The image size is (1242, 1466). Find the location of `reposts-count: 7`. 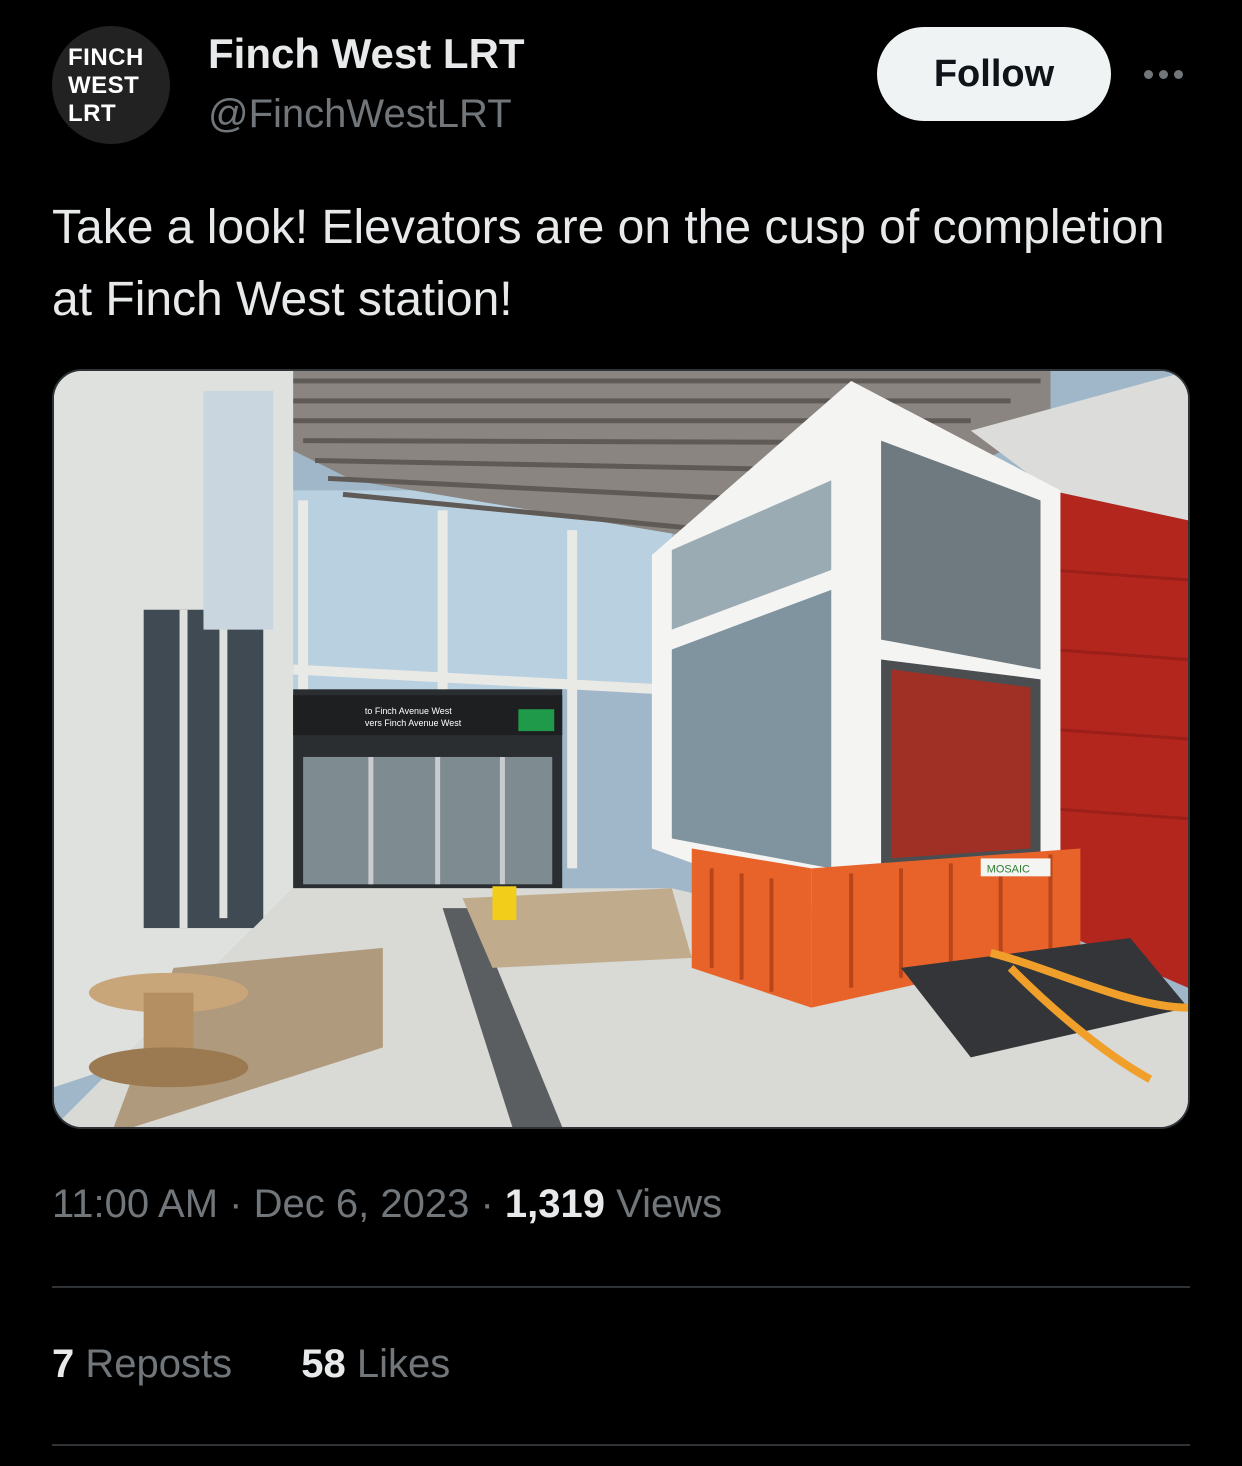

reposts-count: 7 is located at coordinates (63, 1364).